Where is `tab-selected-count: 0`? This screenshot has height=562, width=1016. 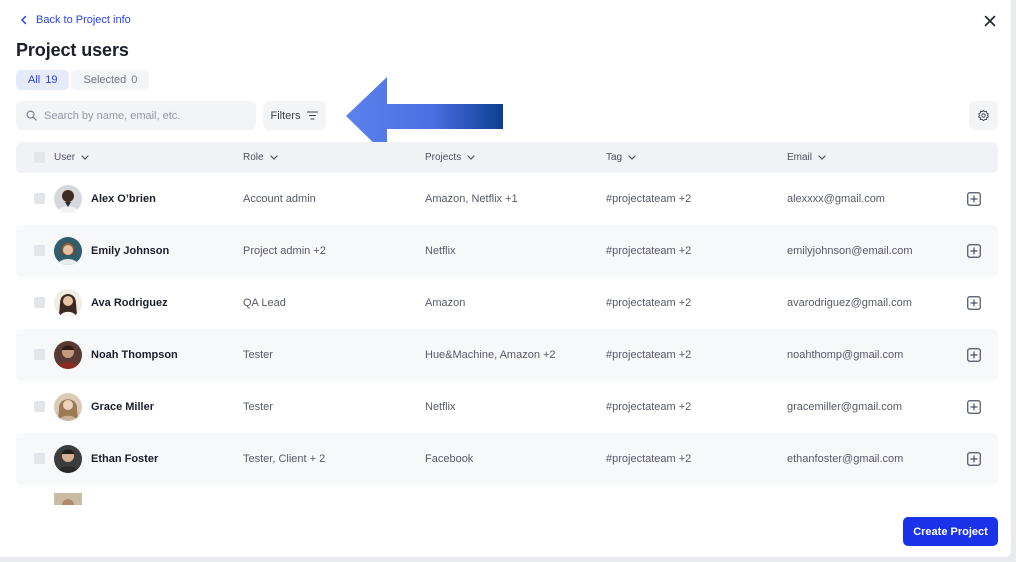 tab-selected-count: 0 is located at coordinates (134, 80).